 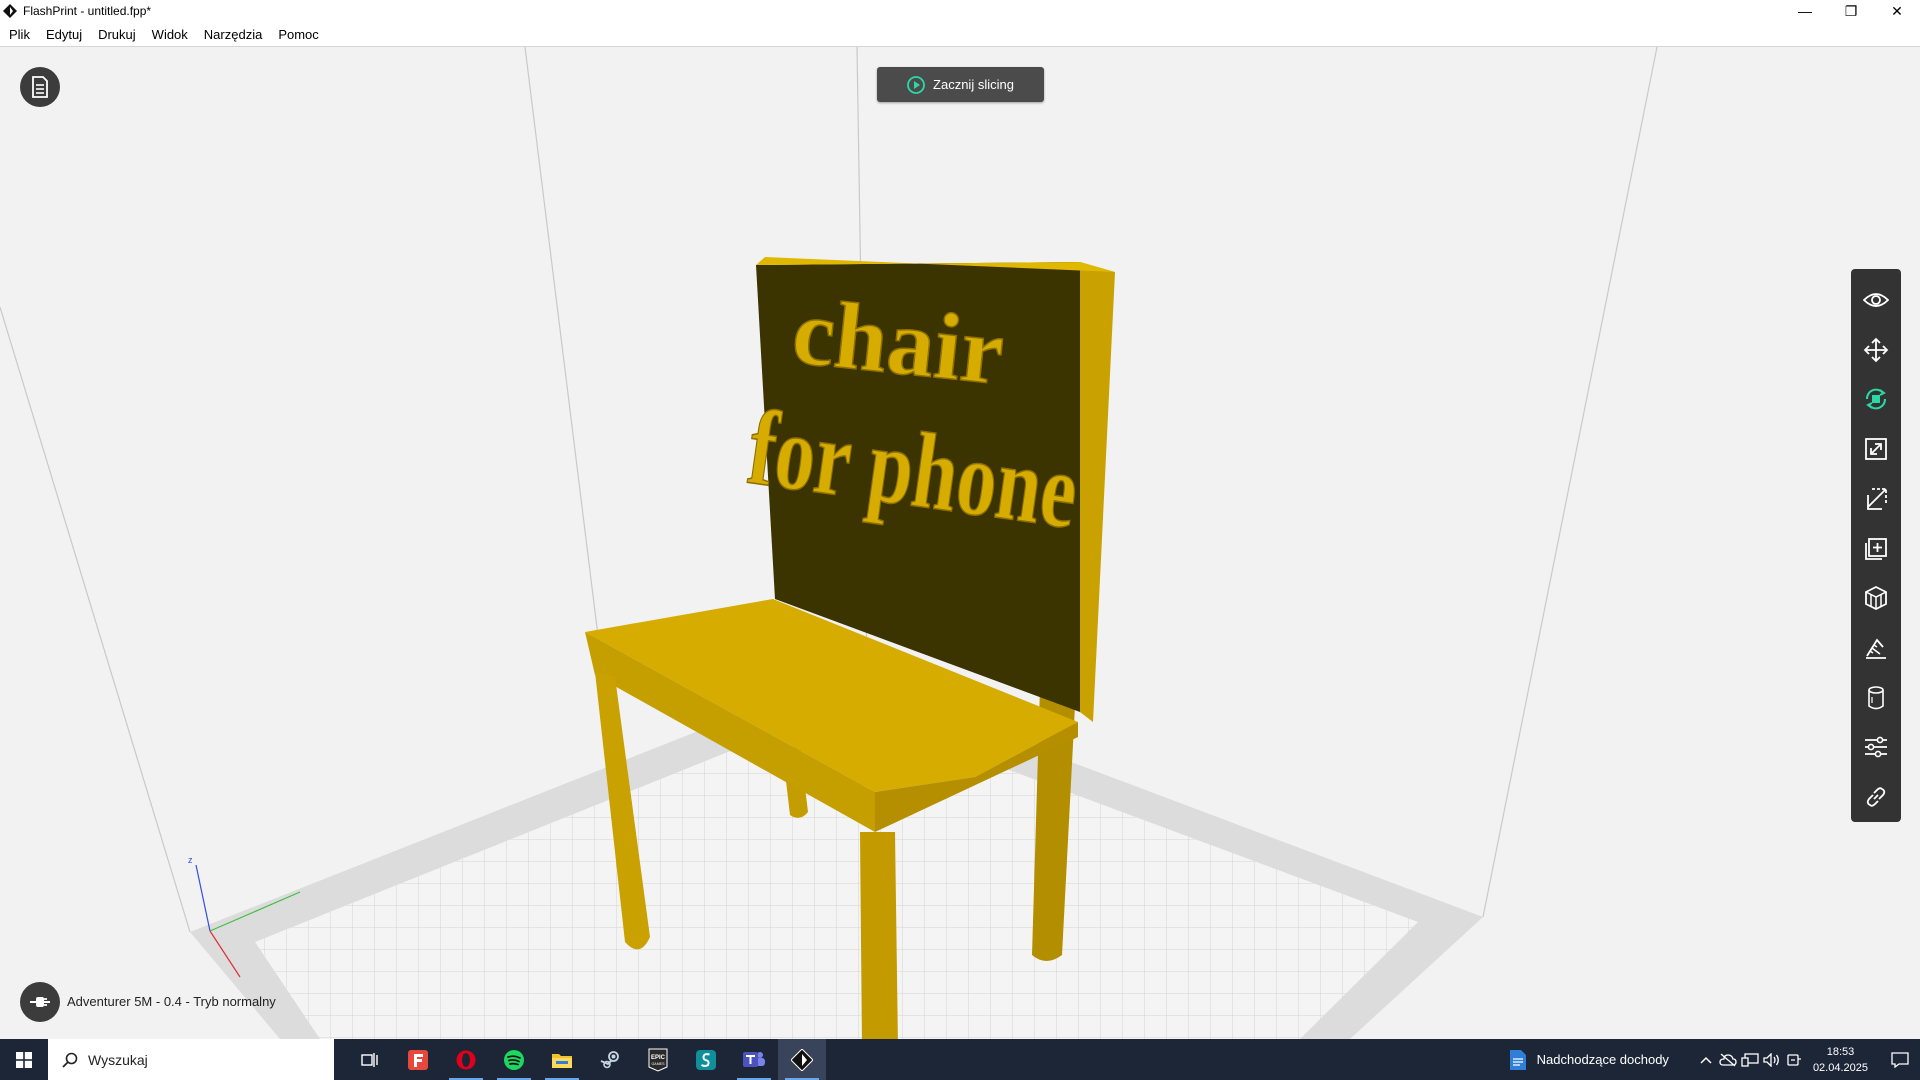 I want to click on svg-text: EPIC, so click(x=658, y=1058).